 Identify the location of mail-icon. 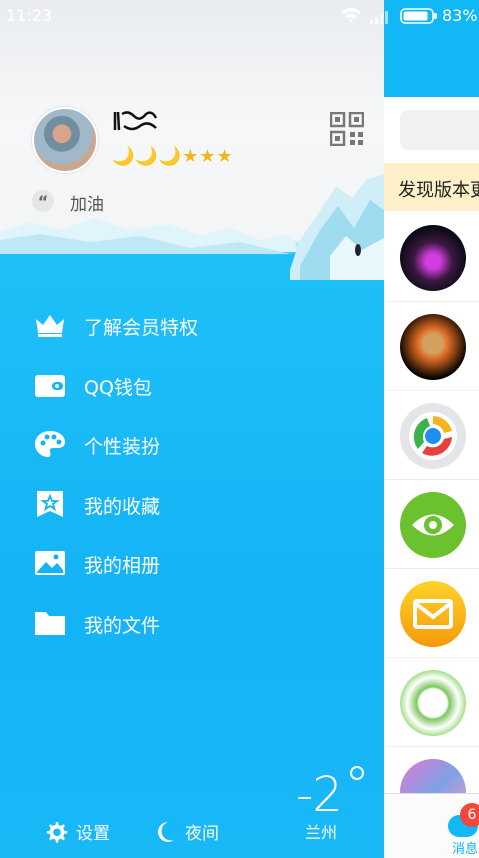
(433, 614).